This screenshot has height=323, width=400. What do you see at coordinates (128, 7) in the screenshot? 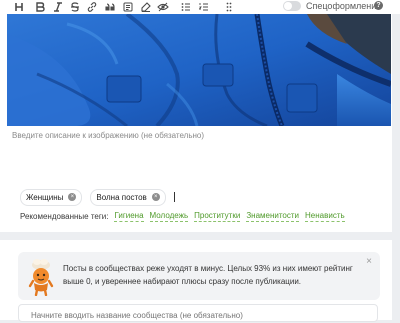
I see `code-block-icon` at bounding box center [128, 7].